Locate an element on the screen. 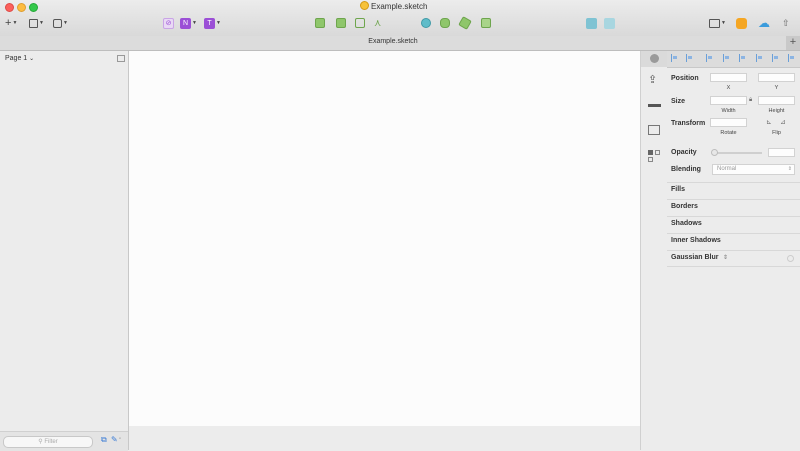  filter-placeholder: Filter is located at coordinates (51, 442).